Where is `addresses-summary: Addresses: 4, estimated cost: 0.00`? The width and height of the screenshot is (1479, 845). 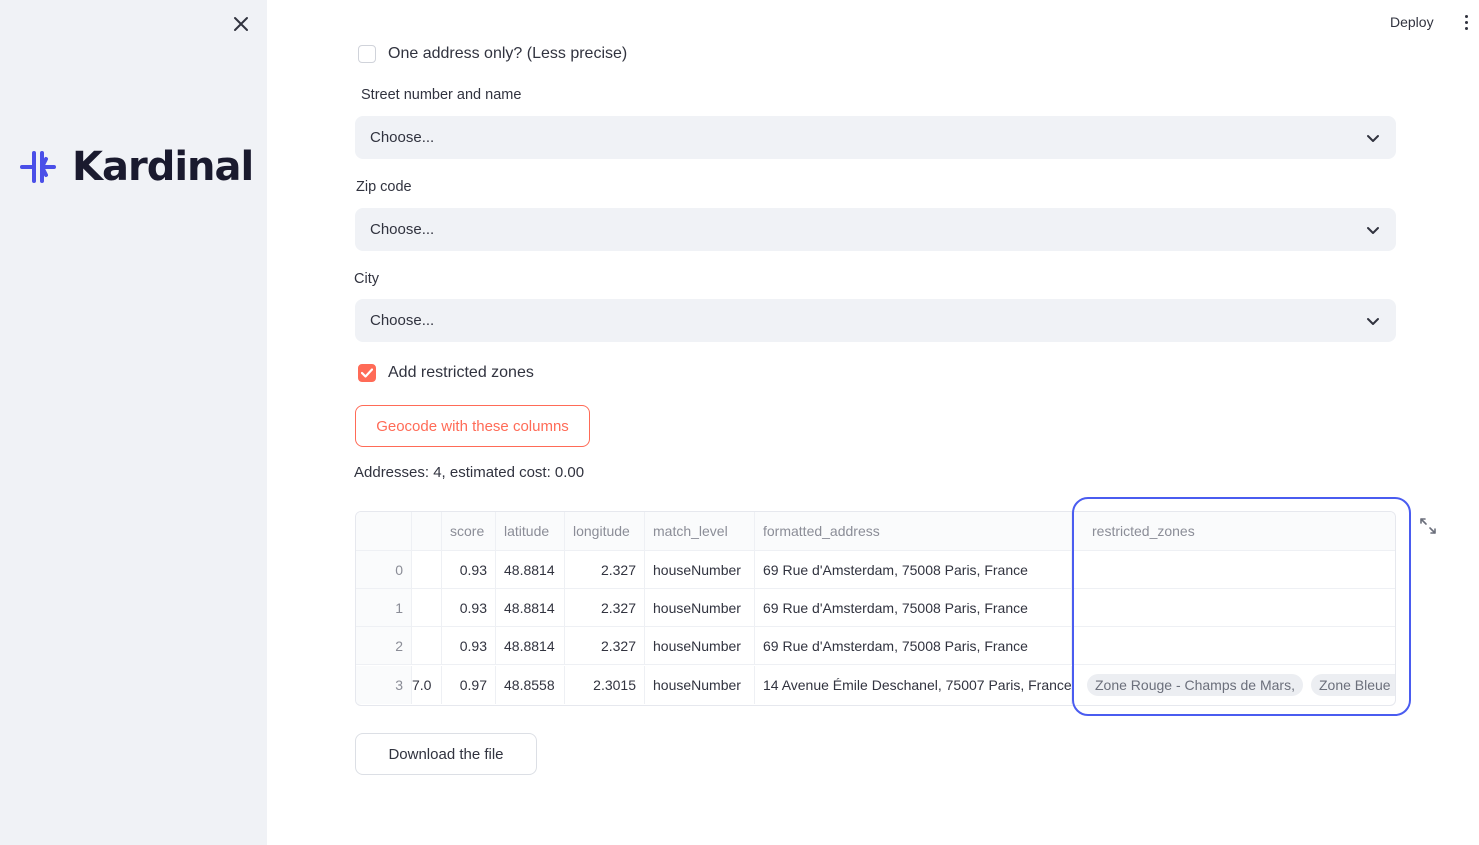 addresses-summary: Addresses: 4, estimated cost: 0.00 is located at coordinates (469, 472).